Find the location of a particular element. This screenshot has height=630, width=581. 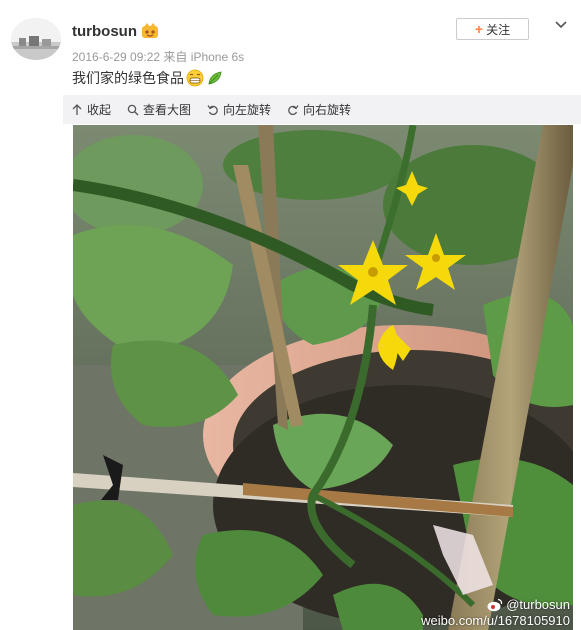

rotate-left-button: 向左旋转 is located at coordinates (239, 109).